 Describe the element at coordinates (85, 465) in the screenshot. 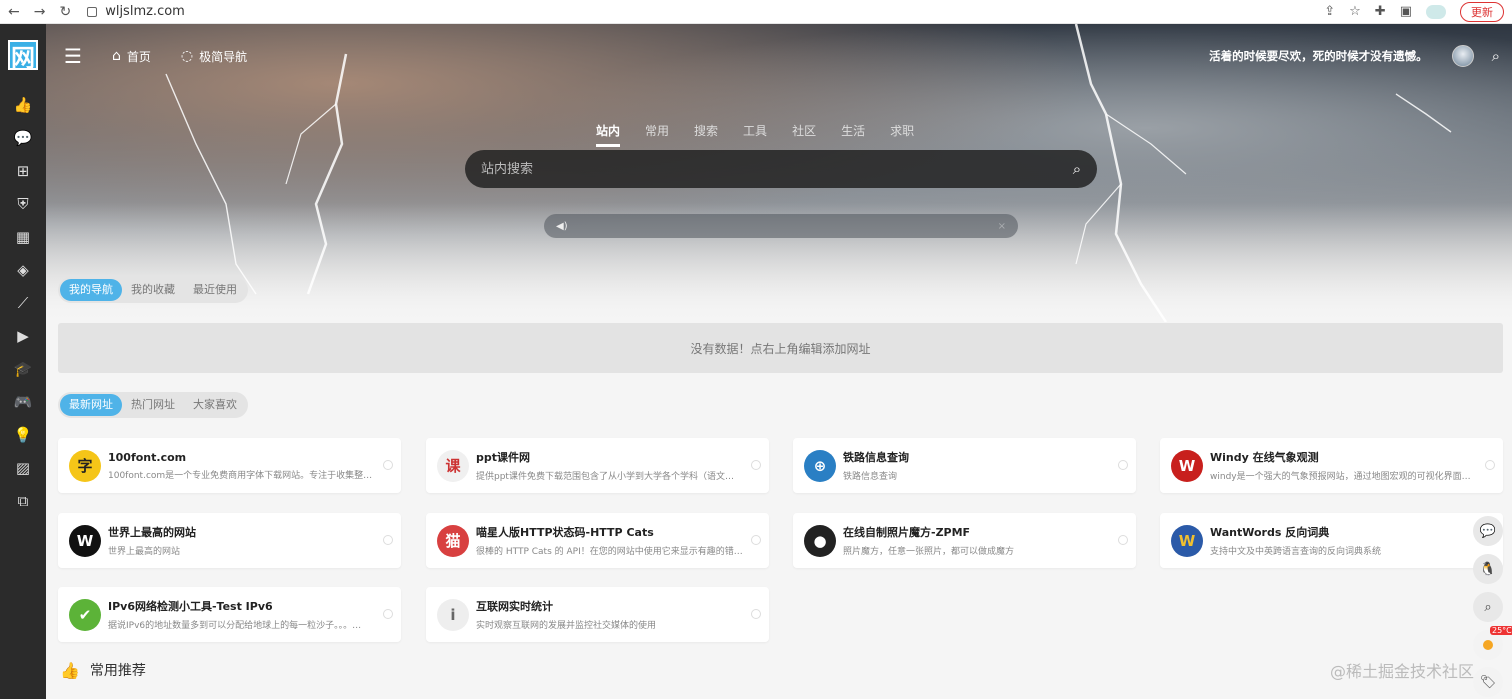

I see `site-icon: 字` at that location.